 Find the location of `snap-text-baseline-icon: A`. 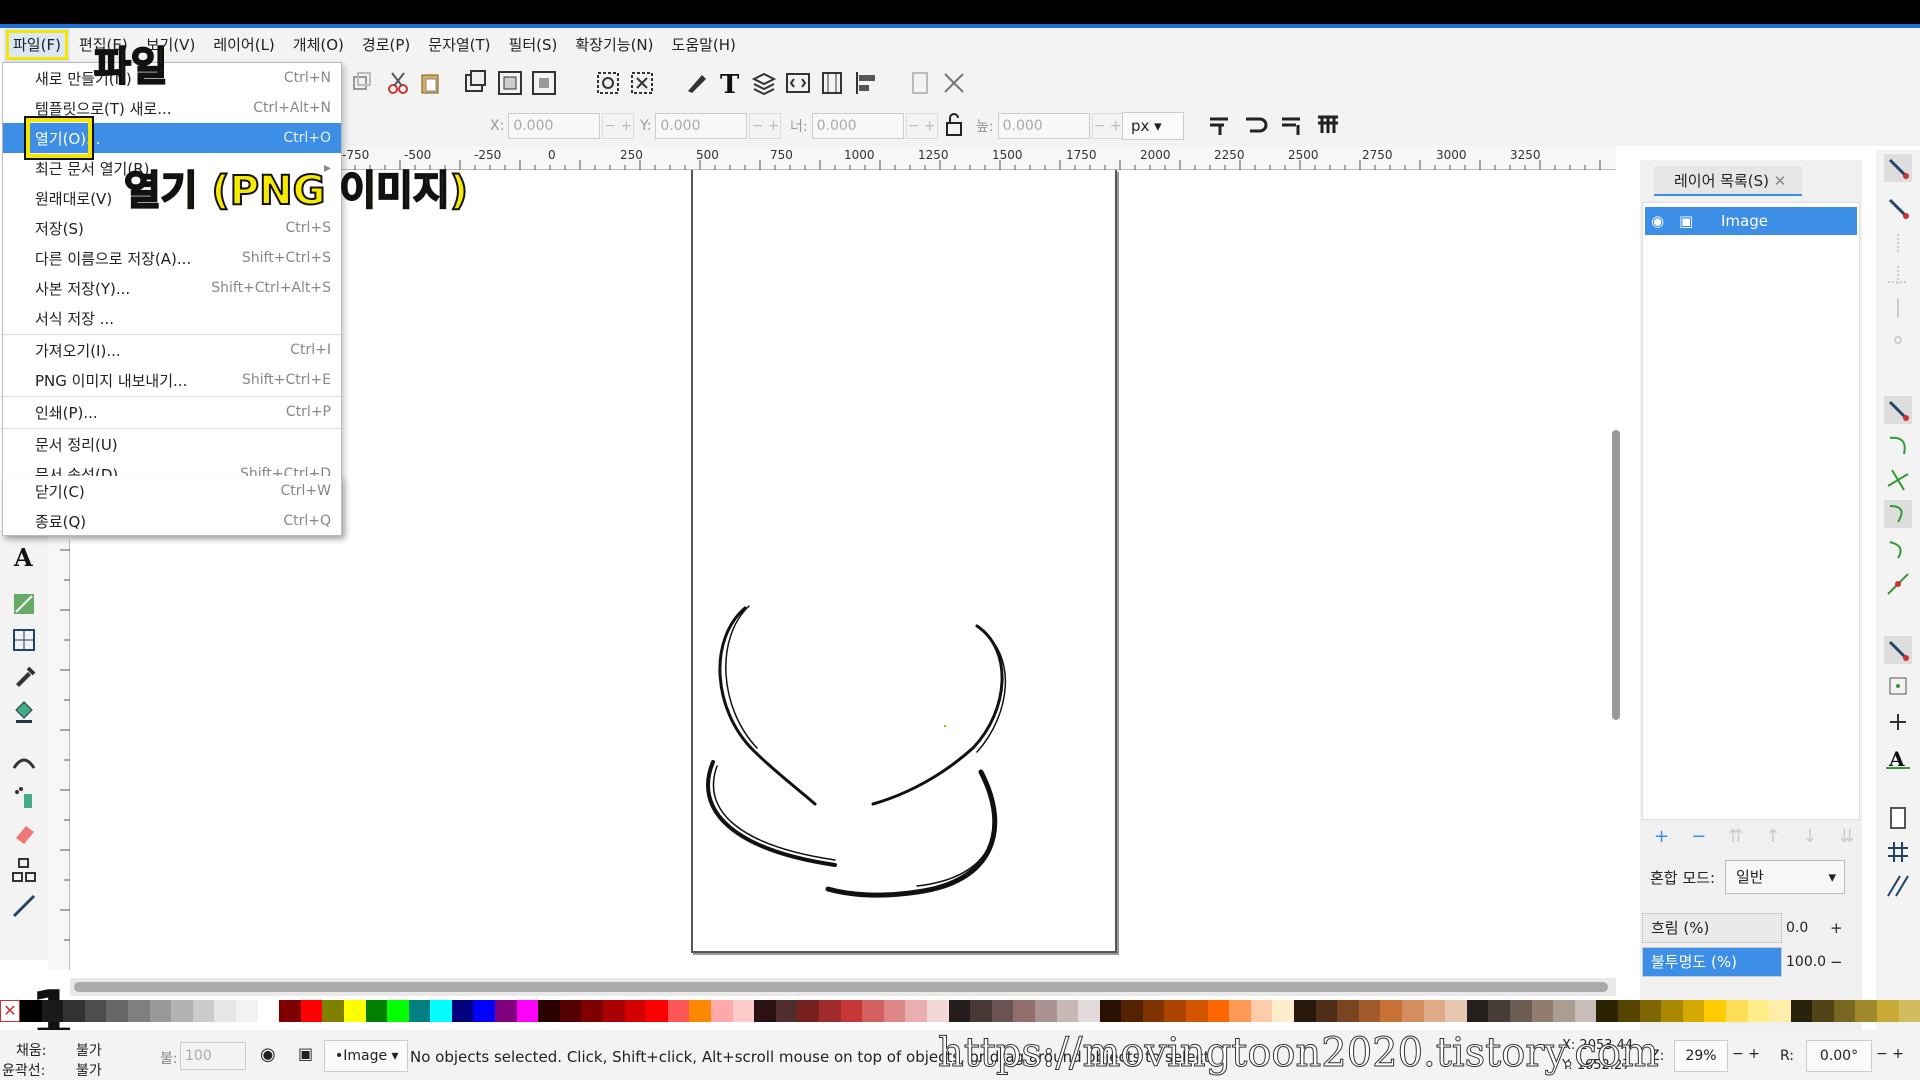

snap-text-baseline-icon: A is located at coordinates (1898, 758).